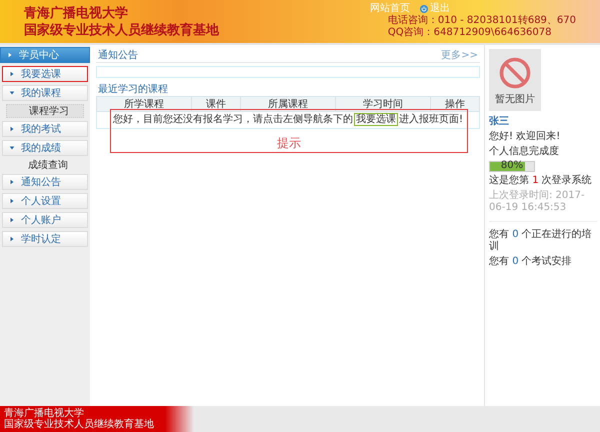  What do you see at coordinates (376, 119) in the screenshot?
I see `course-select-link: 我要选课` at bounding box center [376, 119].